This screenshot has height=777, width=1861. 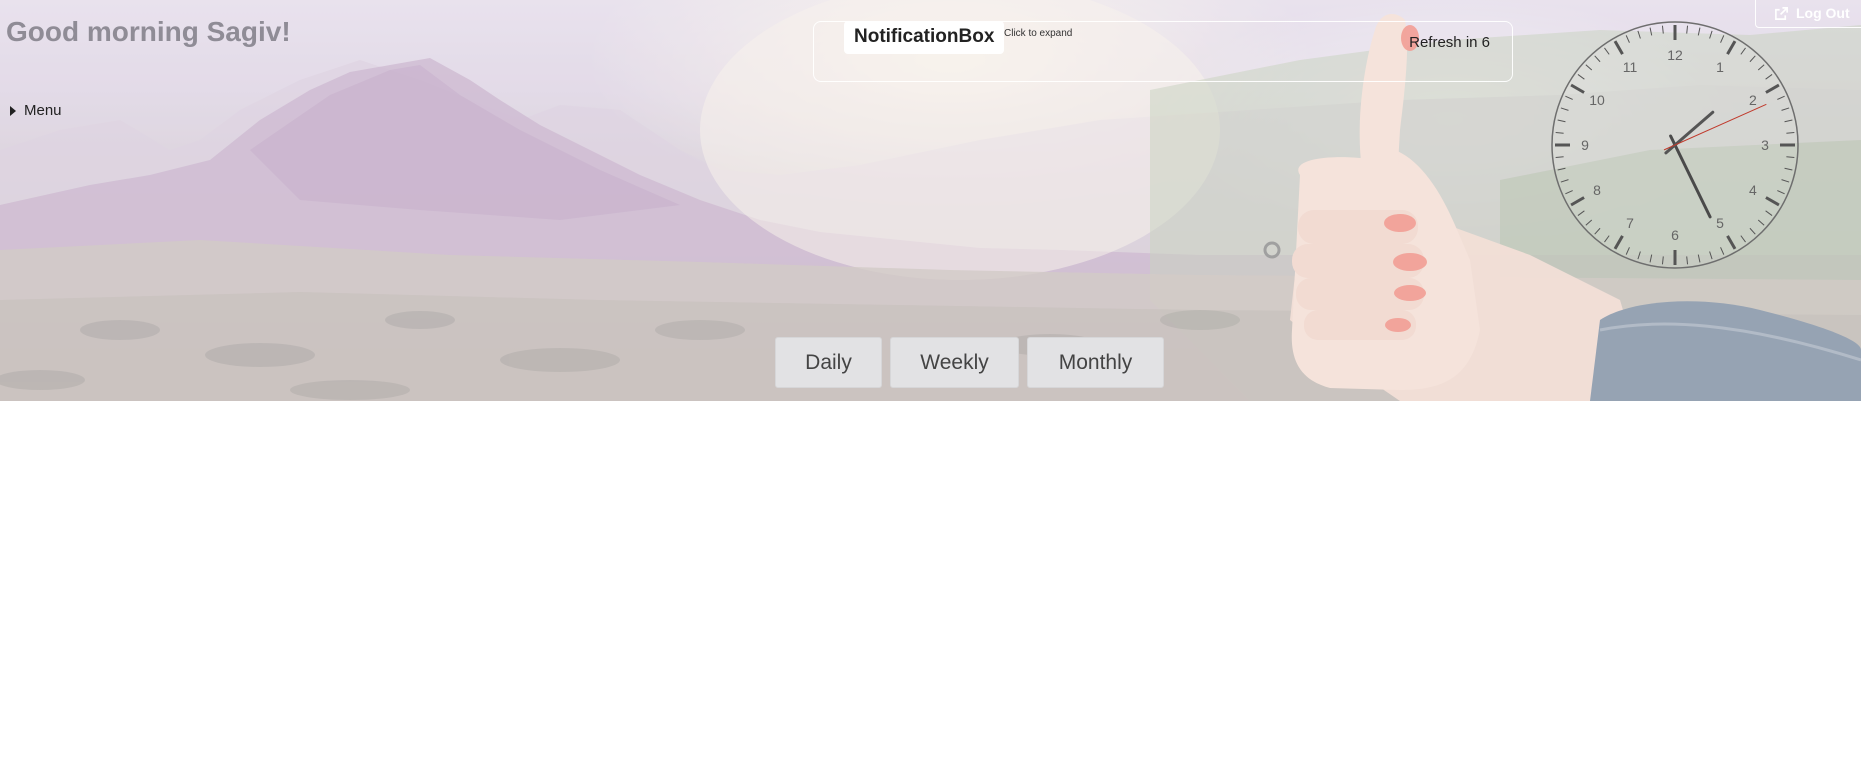 I want to click on clock-numeral: 1, so click(x=1720, y=67).